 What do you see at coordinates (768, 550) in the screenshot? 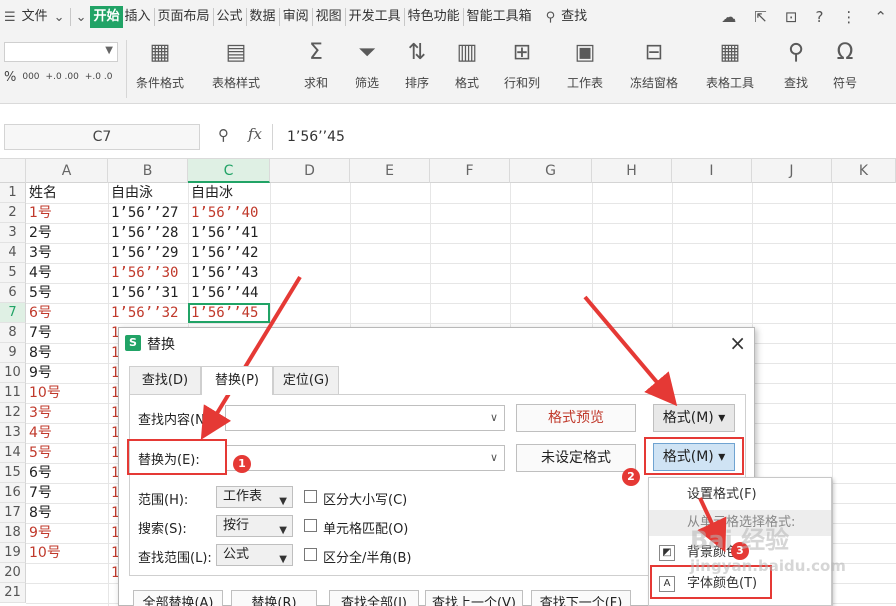
I see `watermark-logo: Bai 经验 jingyan.baidu.com` at bounding box center [768, 550].